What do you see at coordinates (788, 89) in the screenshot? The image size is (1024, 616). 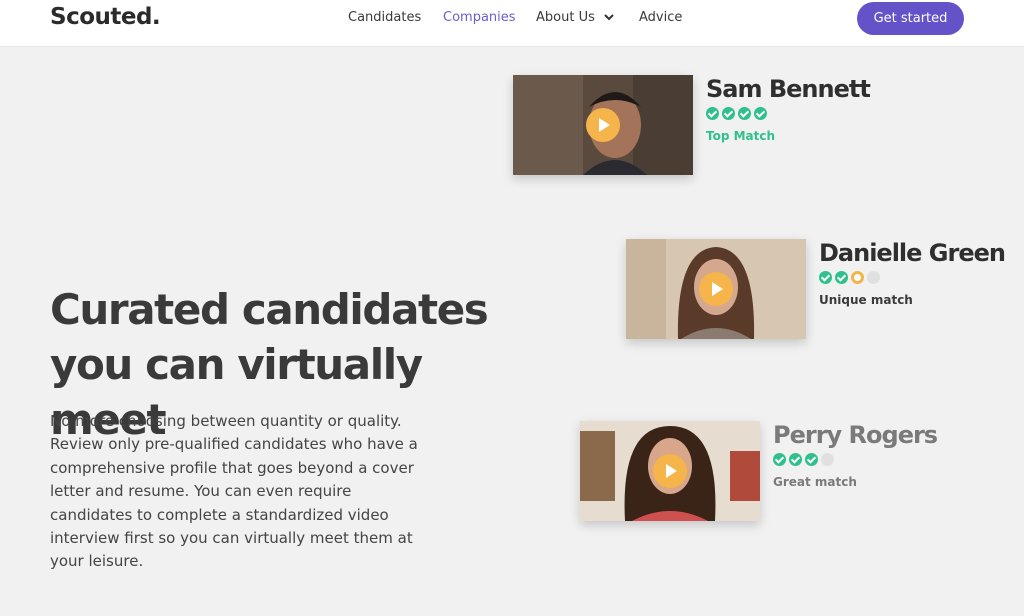 I see `candidate-name: Sam Bennett` at bounding box center [788, 89].